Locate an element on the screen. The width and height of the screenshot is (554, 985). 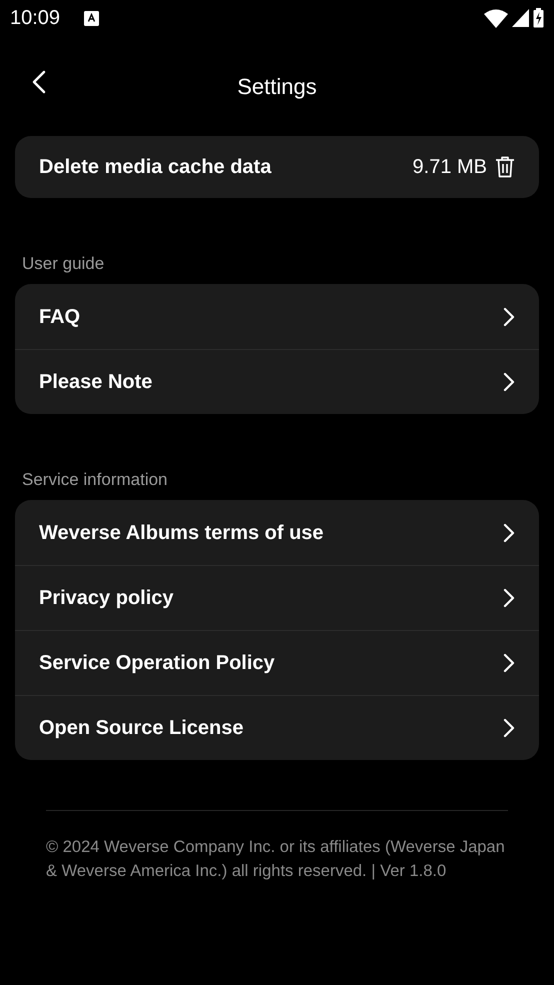
settings-row: Please Note is located at coordinates (277, 381).